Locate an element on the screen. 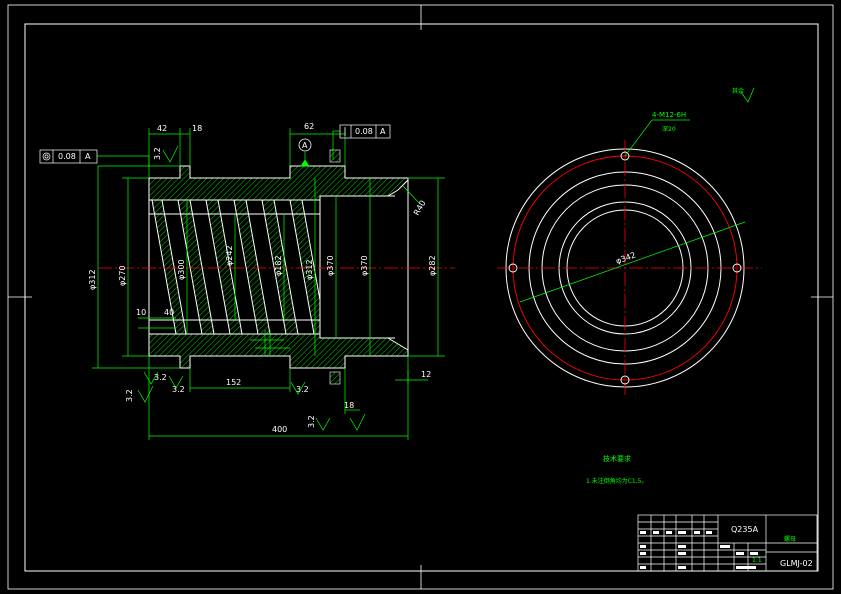 Image resolution: width=841 pixels, height=594 pixels. dim-10: 10 is located at coordinates (141, 312).